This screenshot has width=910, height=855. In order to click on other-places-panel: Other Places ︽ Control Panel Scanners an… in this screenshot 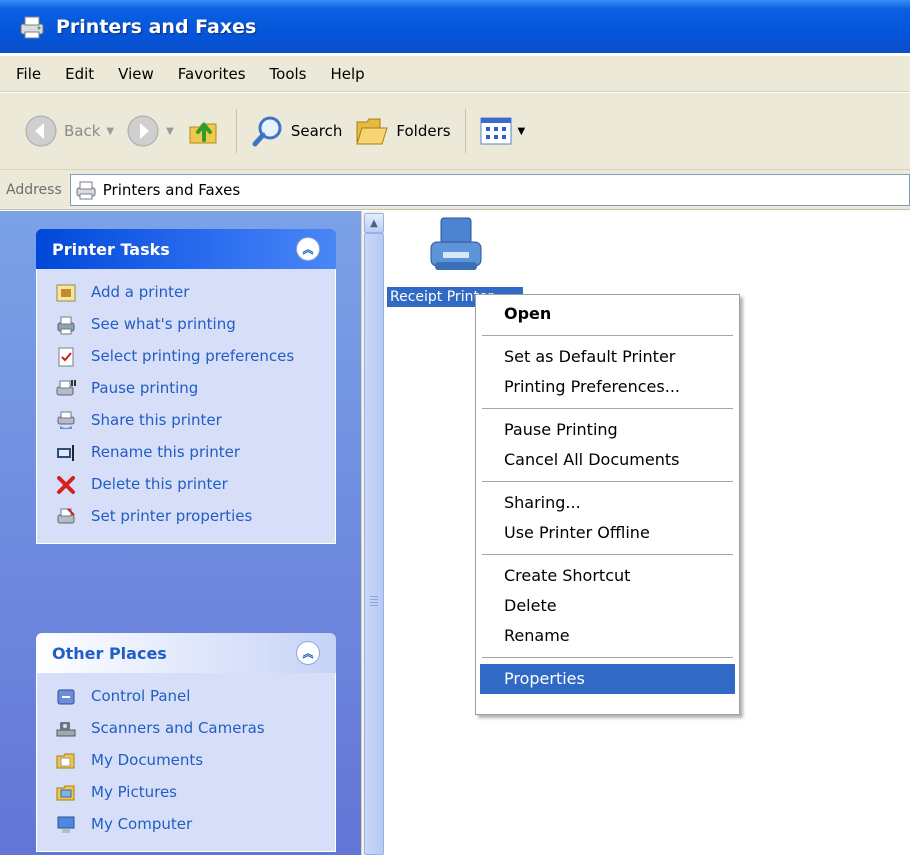, I will do `click(186, 742)`.